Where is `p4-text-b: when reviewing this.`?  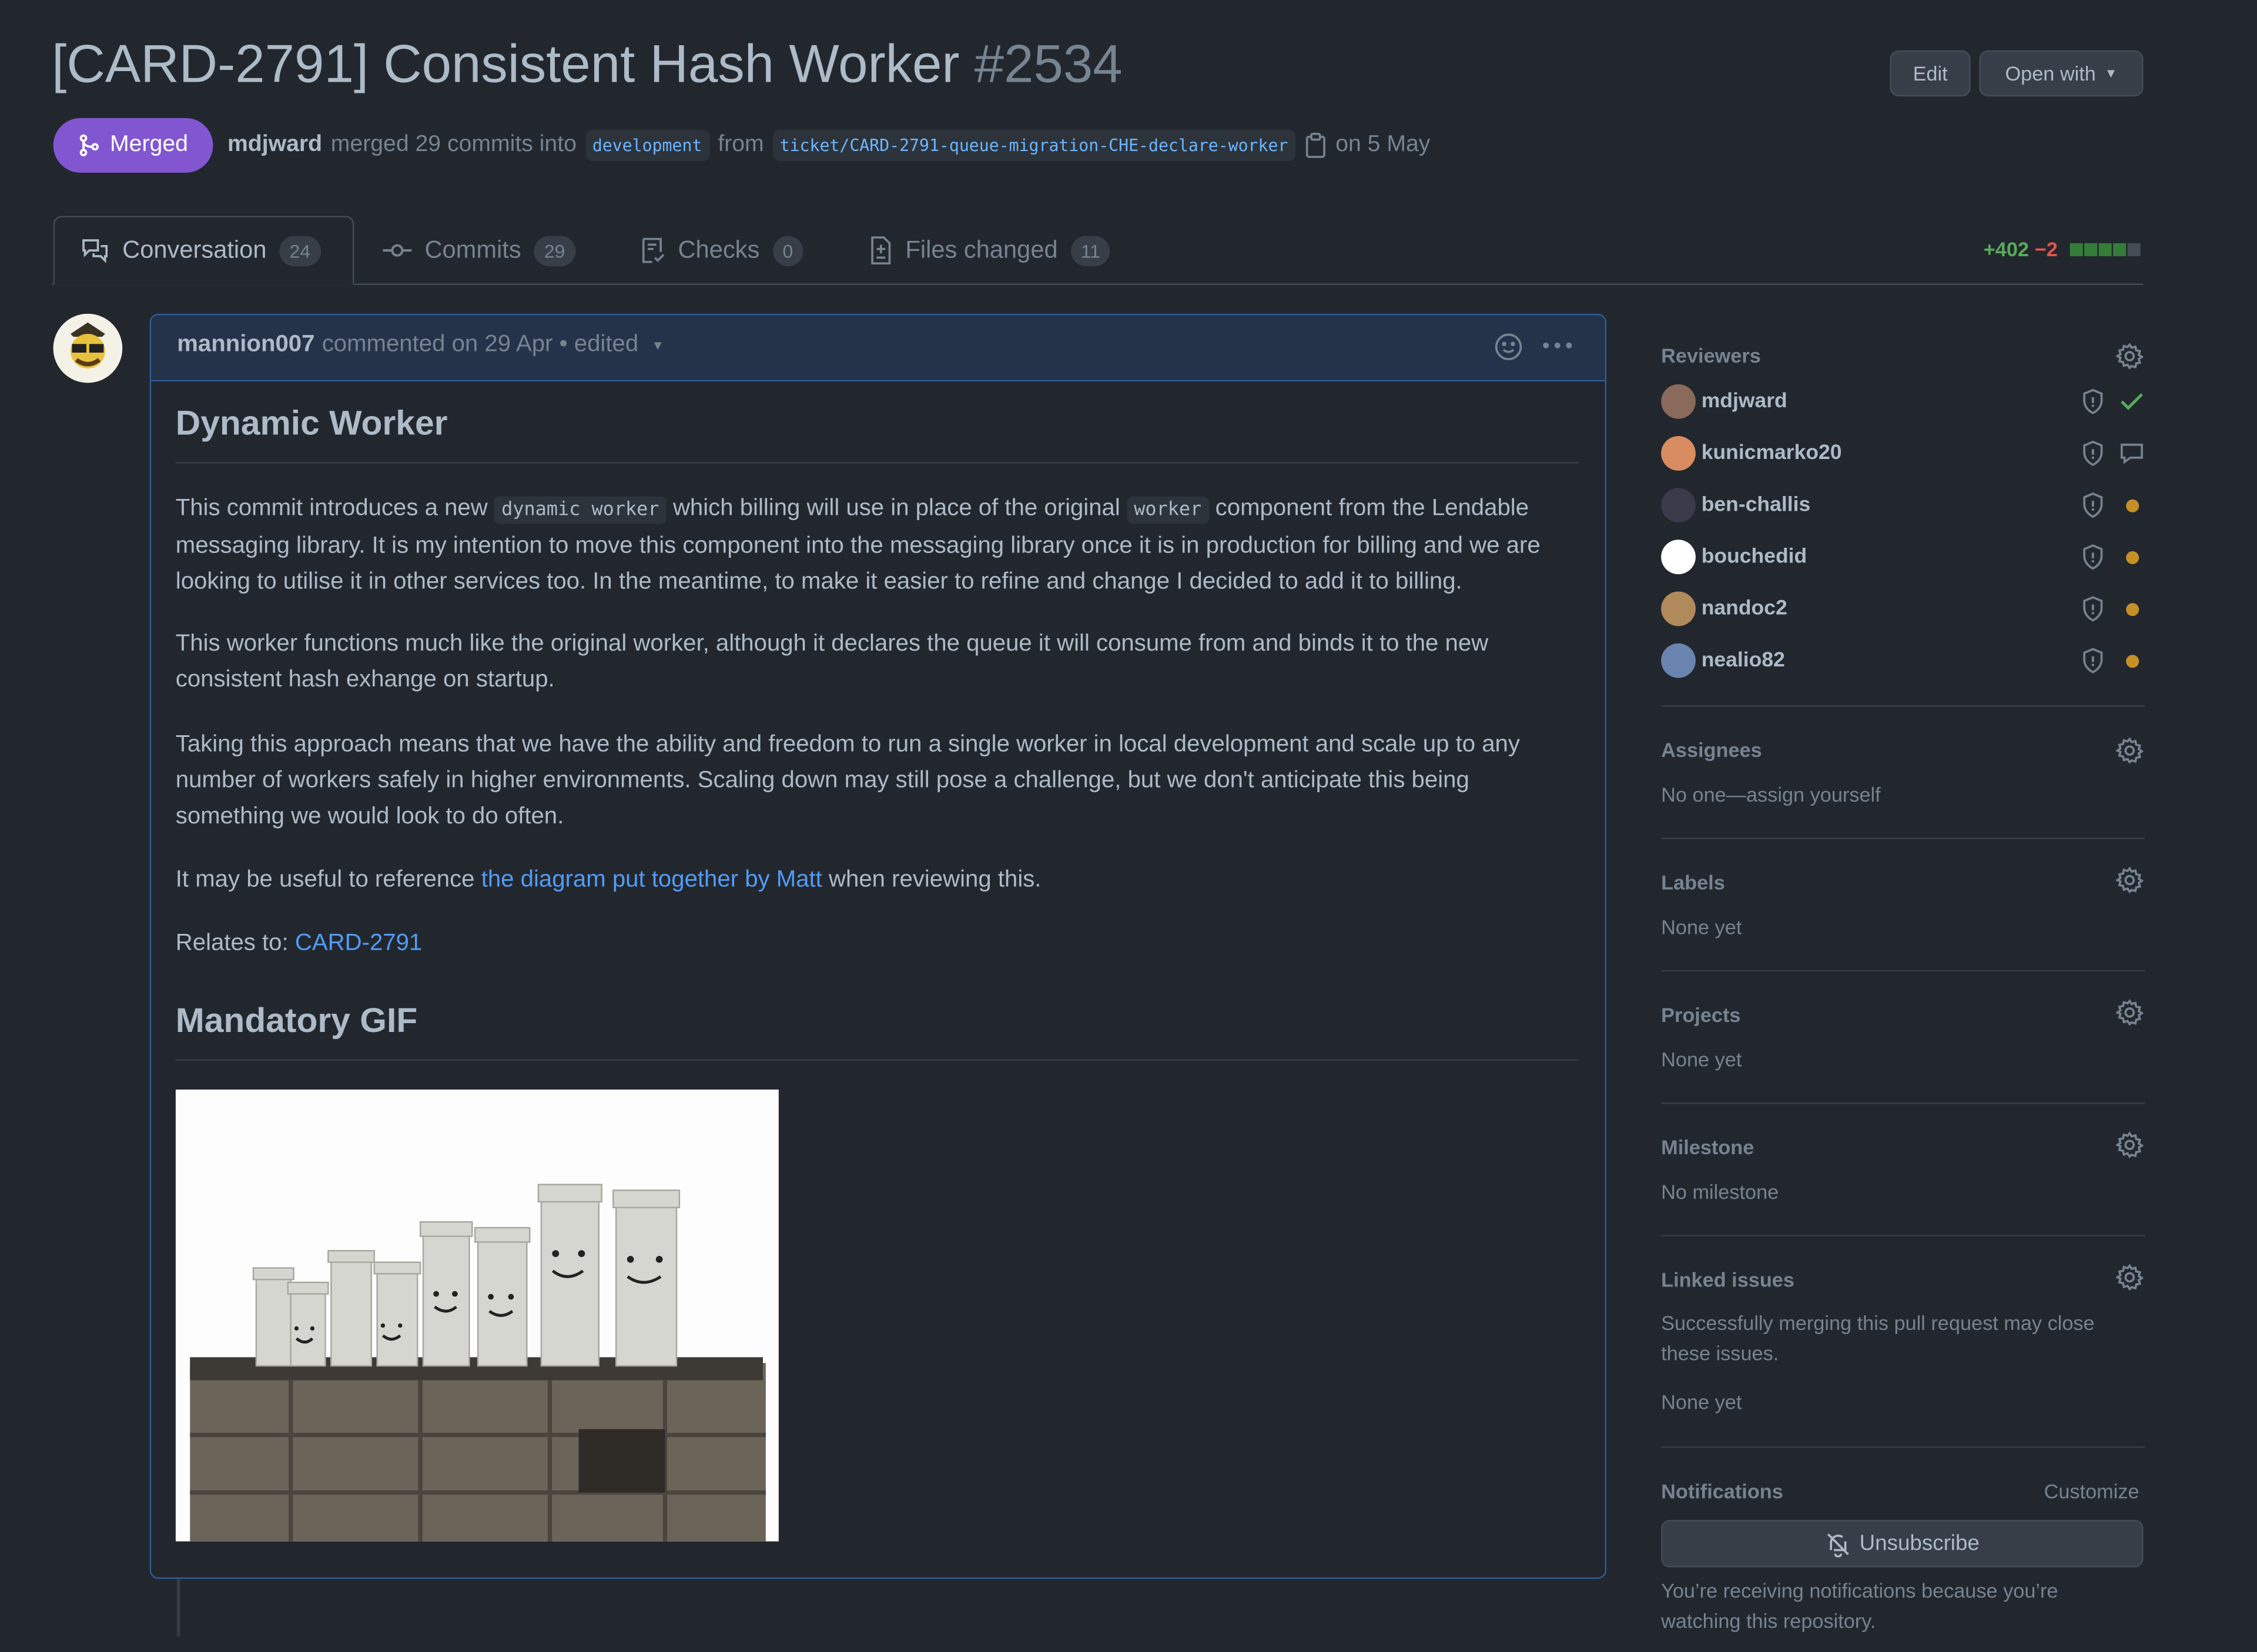 p4-text-b: when reviewing this. is located at coordinates (935, 880).